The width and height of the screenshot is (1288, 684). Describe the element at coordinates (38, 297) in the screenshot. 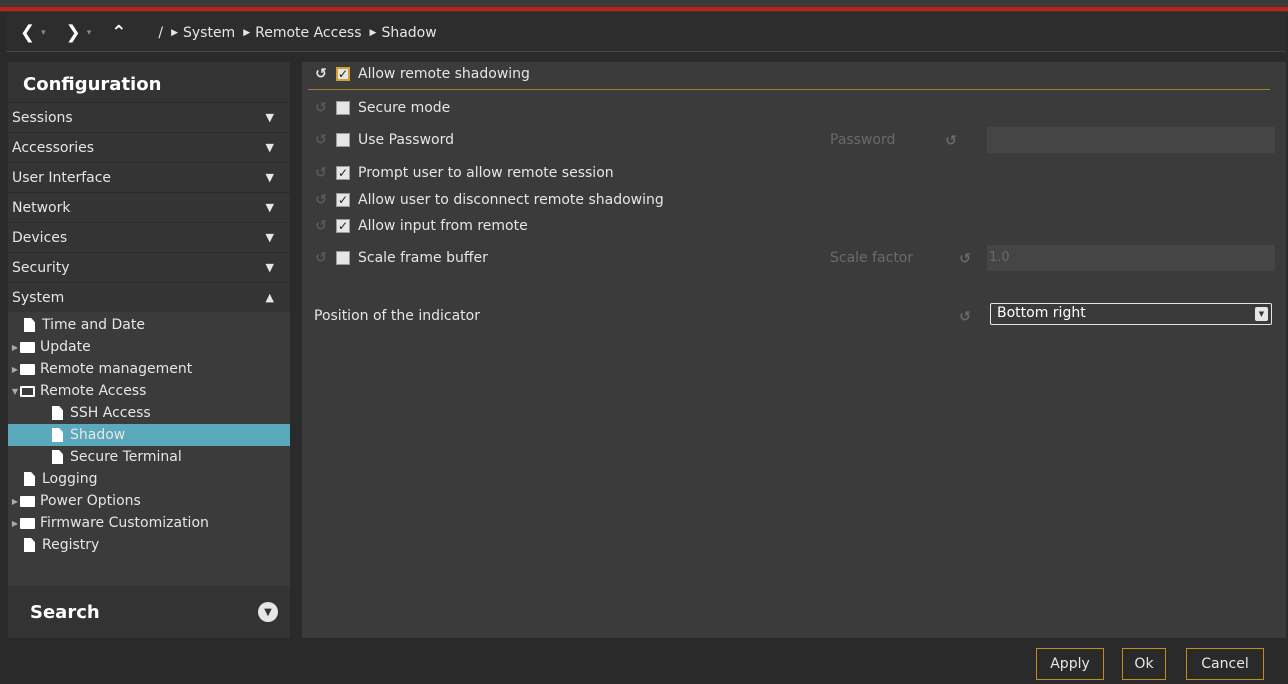

I see `sidebar-section-label: System` at that location.